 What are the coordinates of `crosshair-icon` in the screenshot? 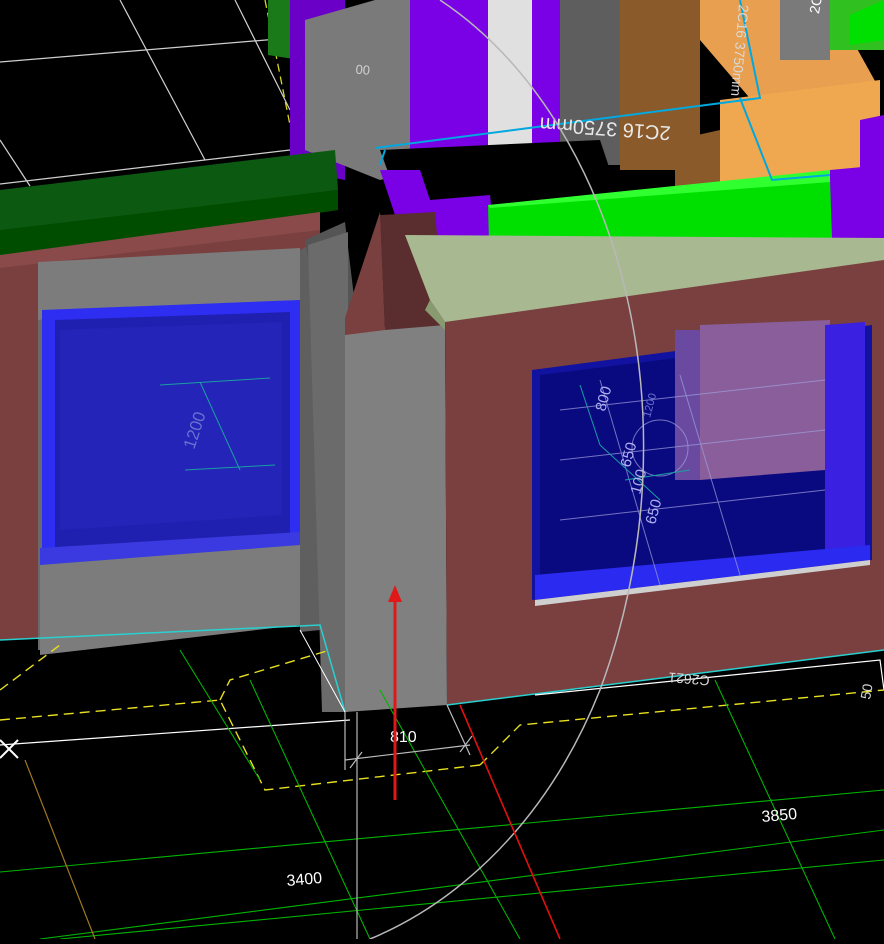 It's located at (9, 749).